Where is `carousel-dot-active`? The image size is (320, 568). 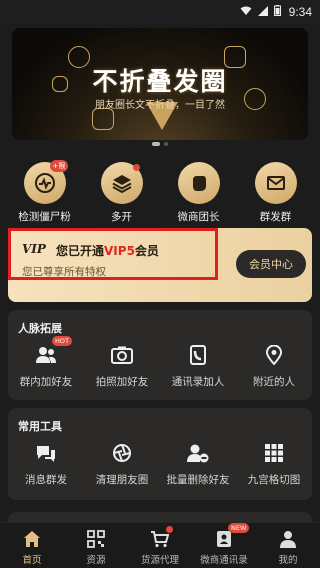
carousel-dot-active is located at coordinates (156, 144).